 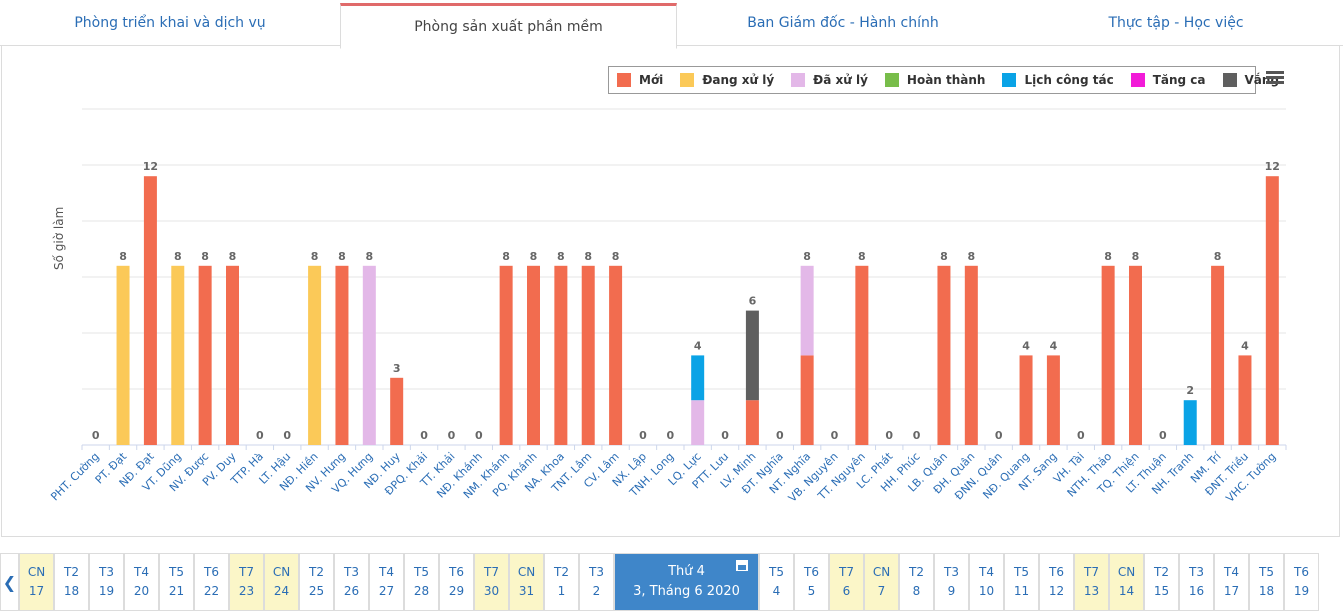 What do you see at coordinates (106, 582) in the screenshot?
I see `date-cell: T3 19` at bounding box center [106, 582].